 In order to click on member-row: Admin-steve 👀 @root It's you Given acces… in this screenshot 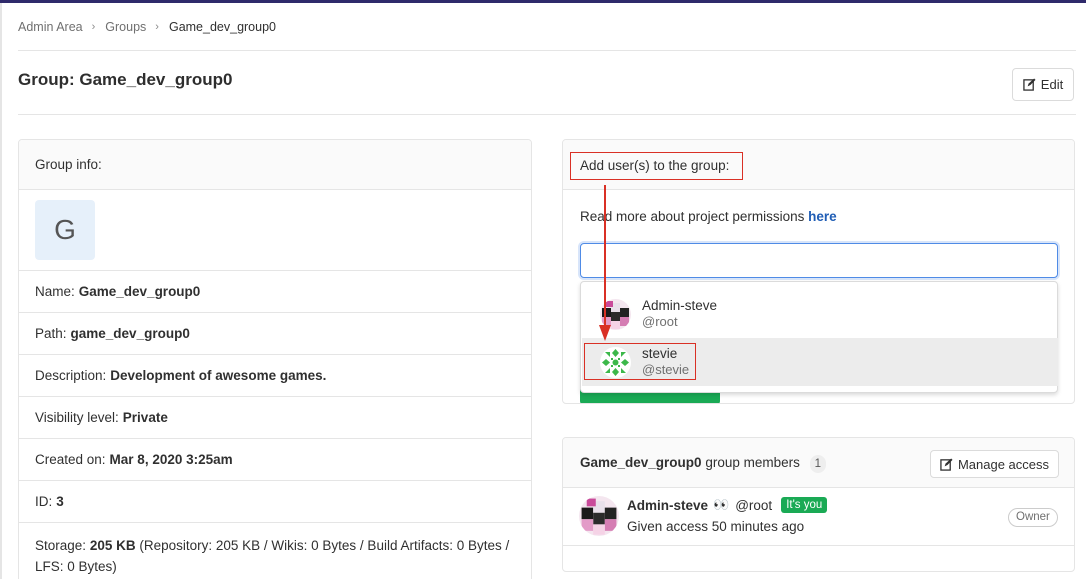, I will do `click(818, 517)`.